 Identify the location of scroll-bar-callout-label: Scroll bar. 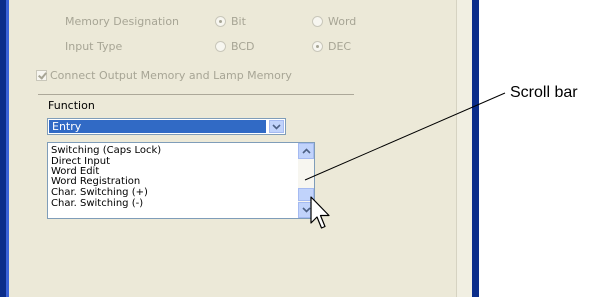
(544, 92).